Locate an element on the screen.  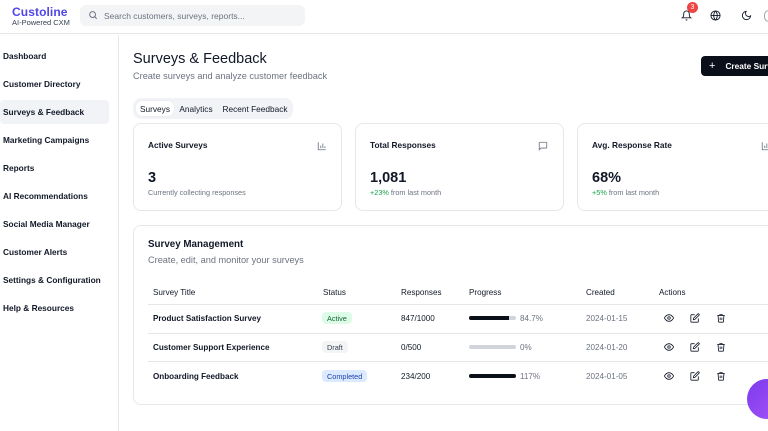
card-note-text: Currently collecting responses is located at coordinates (197, 192).